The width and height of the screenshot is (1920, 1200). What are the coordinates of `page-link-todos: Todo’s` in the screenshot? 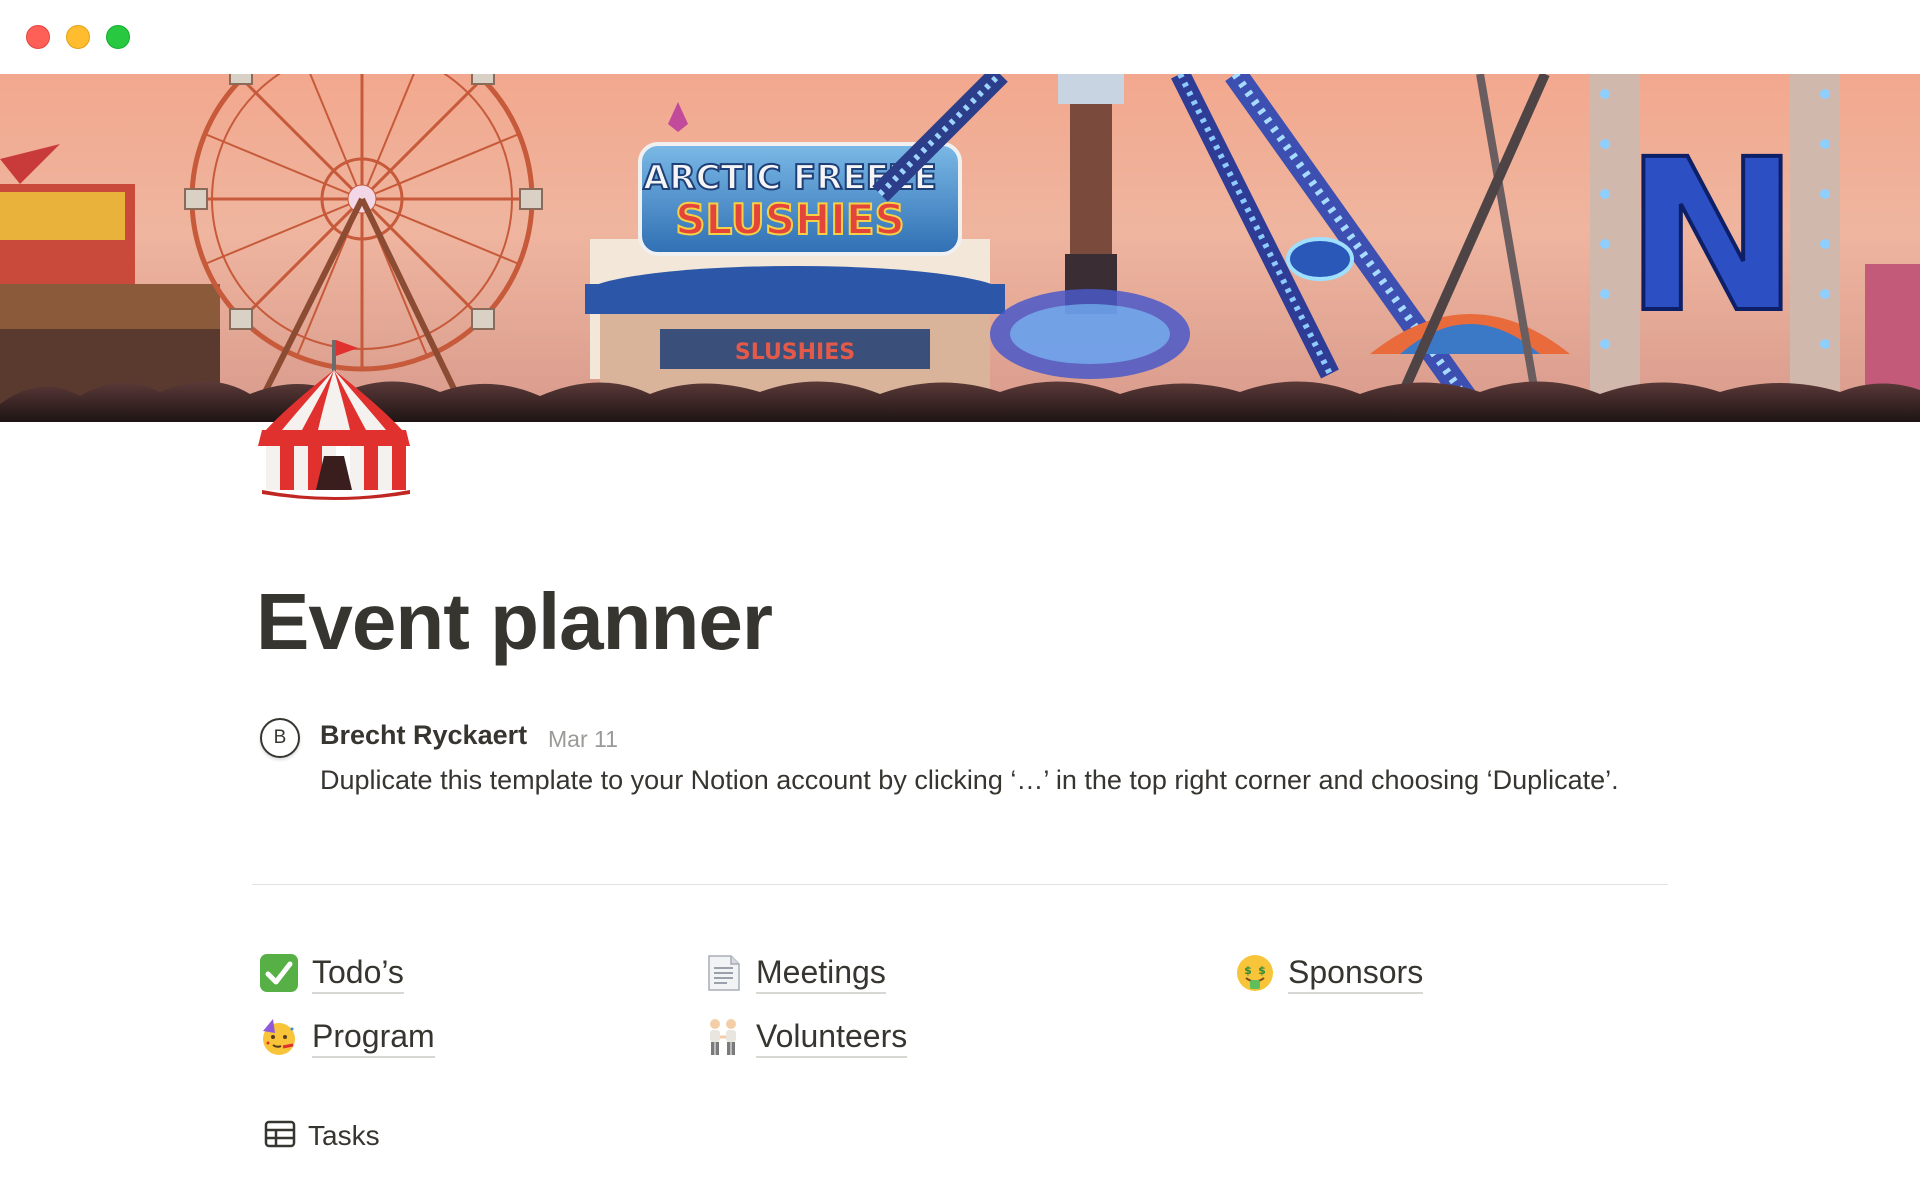 It's located at (331, 973).